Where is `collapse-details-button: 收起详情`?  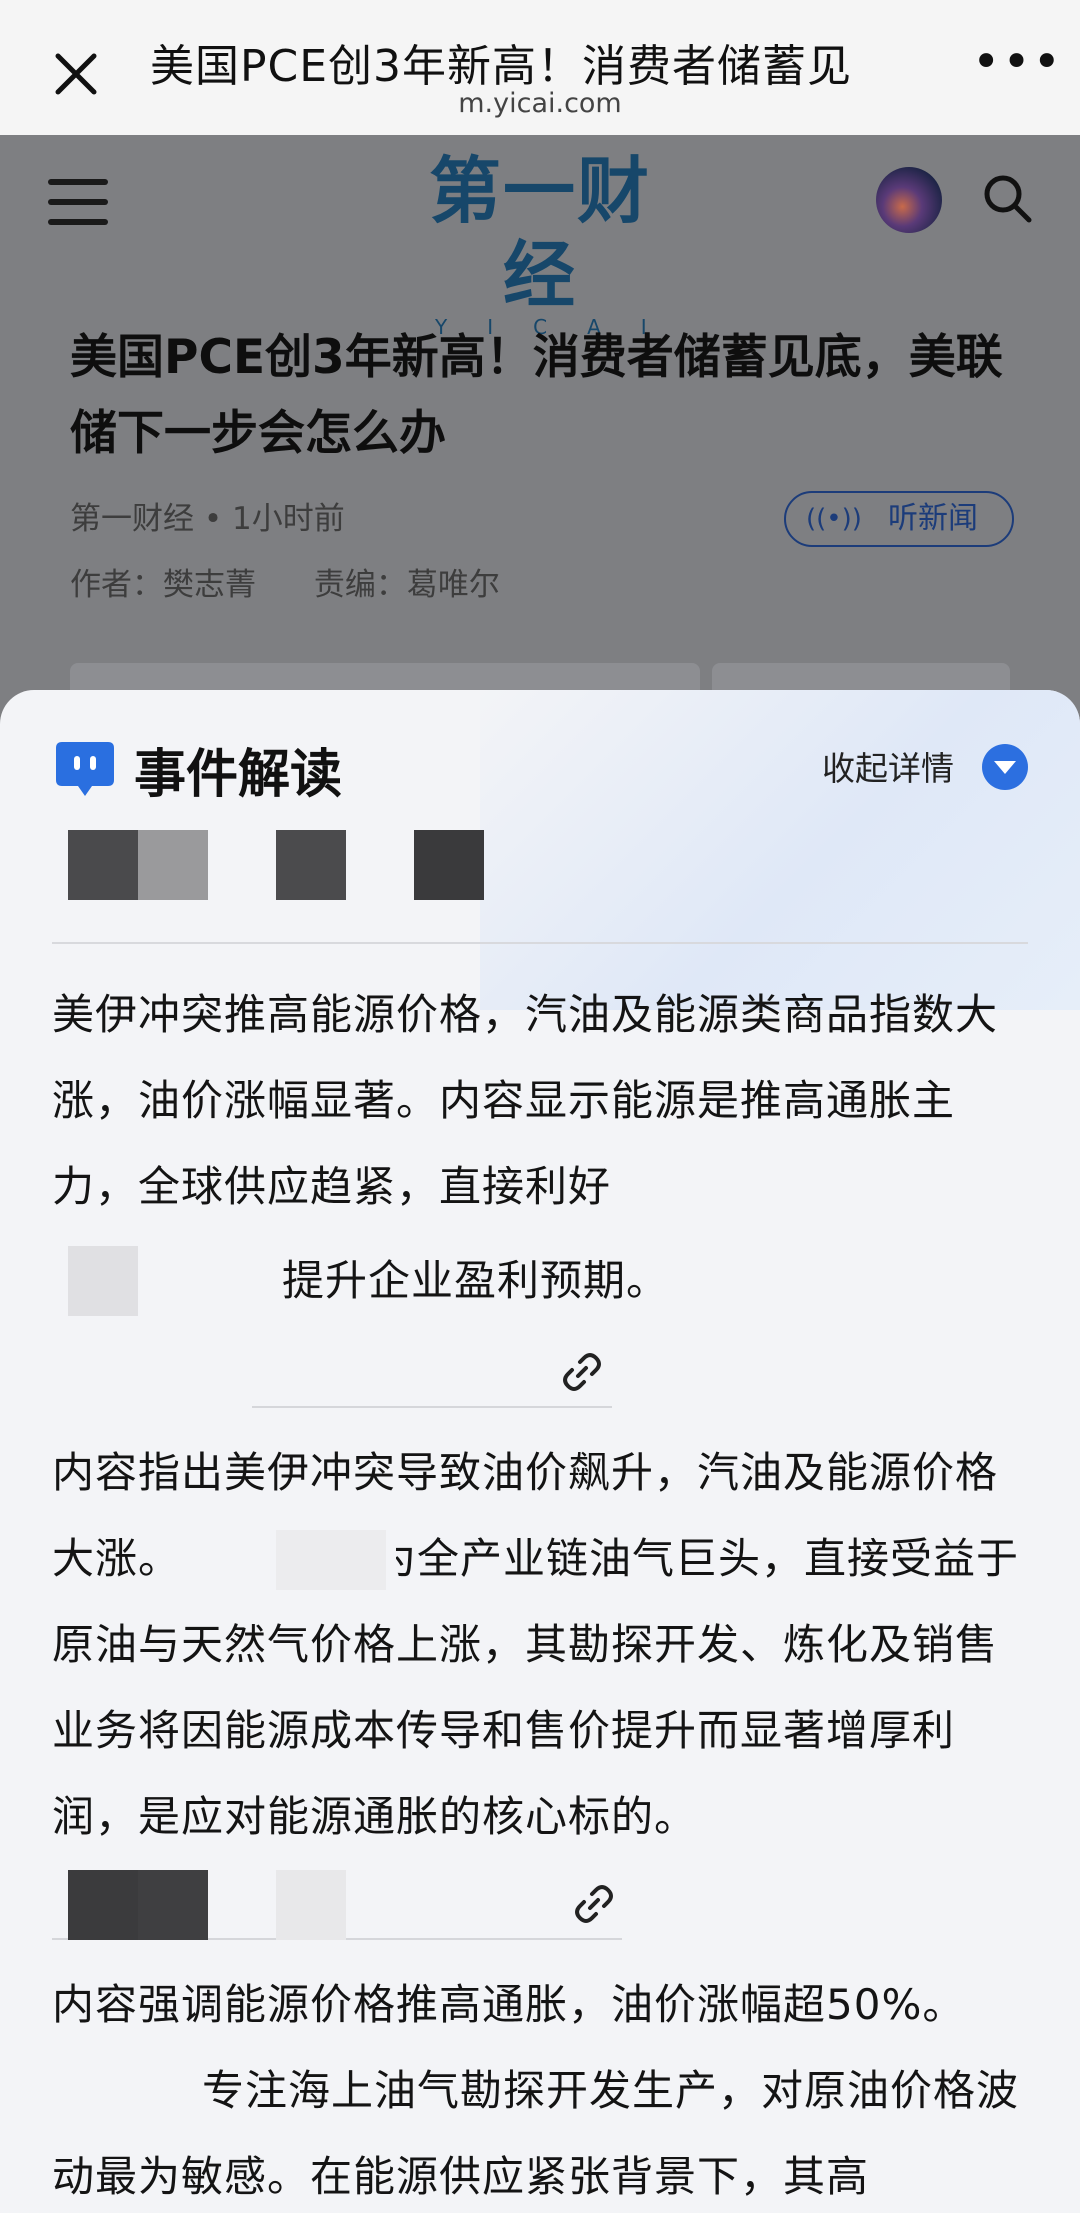 collapse-details-button: 收起详情 is located at coordinates (888, 766).